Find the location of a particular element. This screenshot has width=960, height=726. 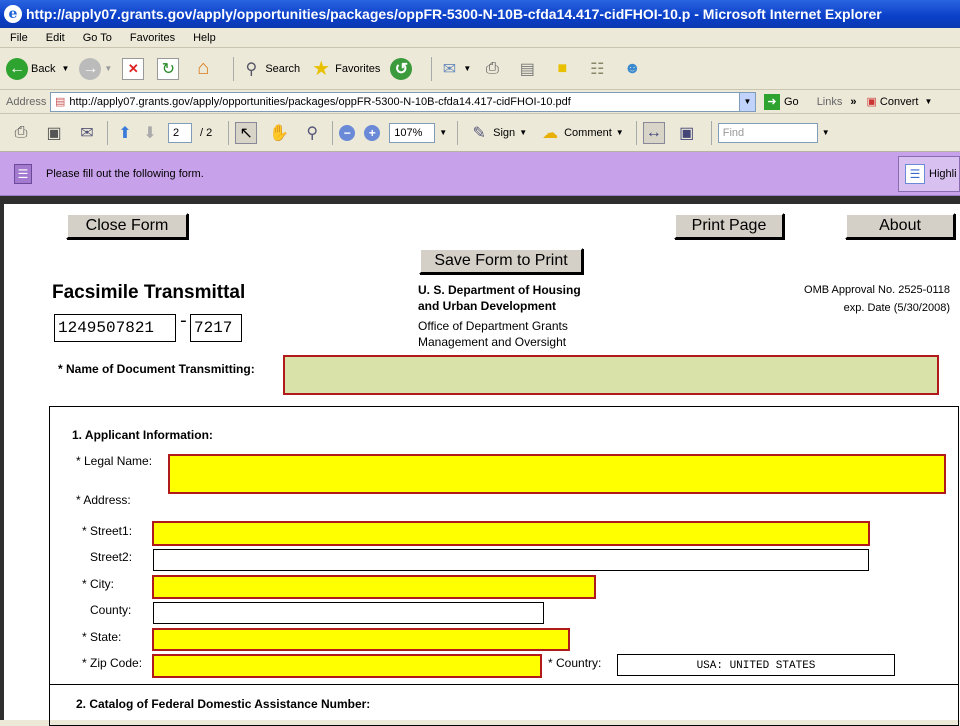

zip-code-label: * Zip Code: is located at coordinates (112, 663).